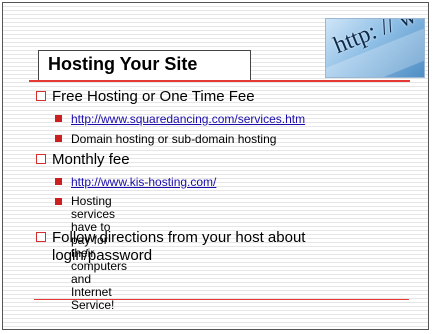 This screenshot has height=334, width=433. I want to click on title-box: Hosting Your Site, so click(144, 65).